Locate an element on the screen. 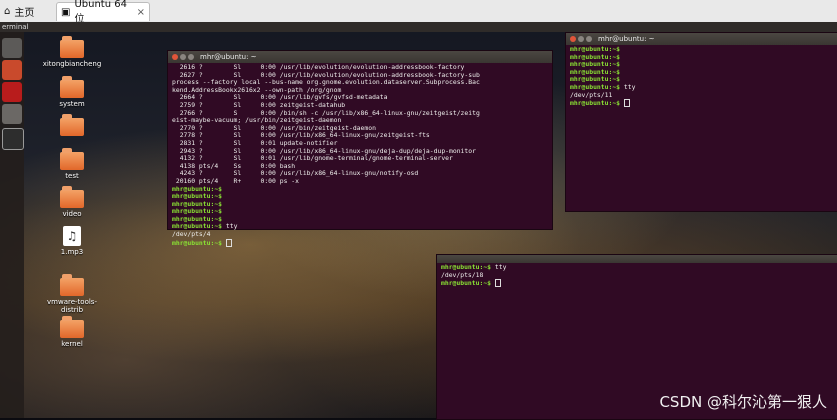 The image size is (837, 420). terminal-line: 20160 pts/4 R+ 0:00 ps -x is located at coordinates (235, 180).